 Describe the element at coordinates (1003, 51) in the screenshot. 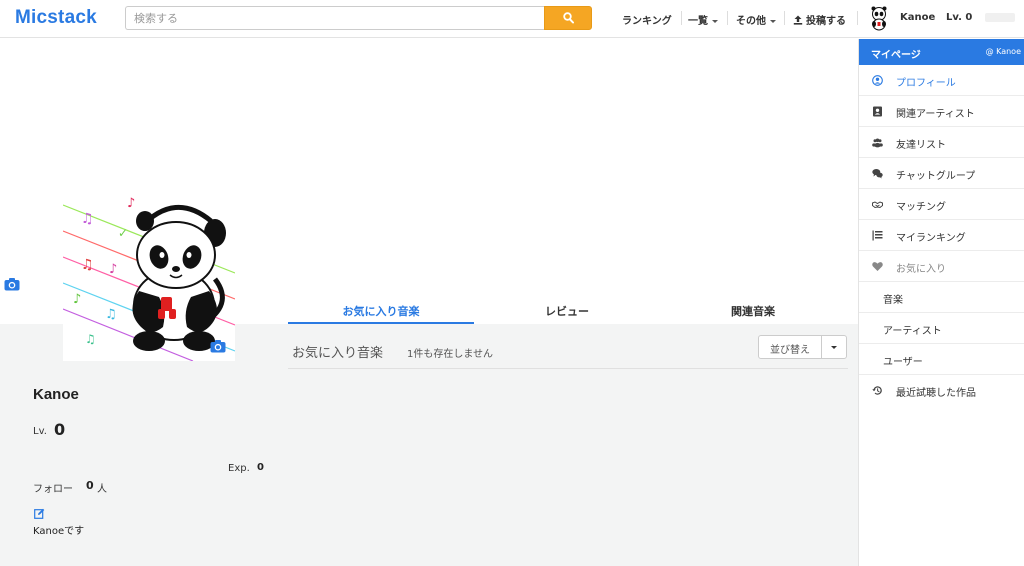

I see `sidebar-username: @ Kanoe` at that location.